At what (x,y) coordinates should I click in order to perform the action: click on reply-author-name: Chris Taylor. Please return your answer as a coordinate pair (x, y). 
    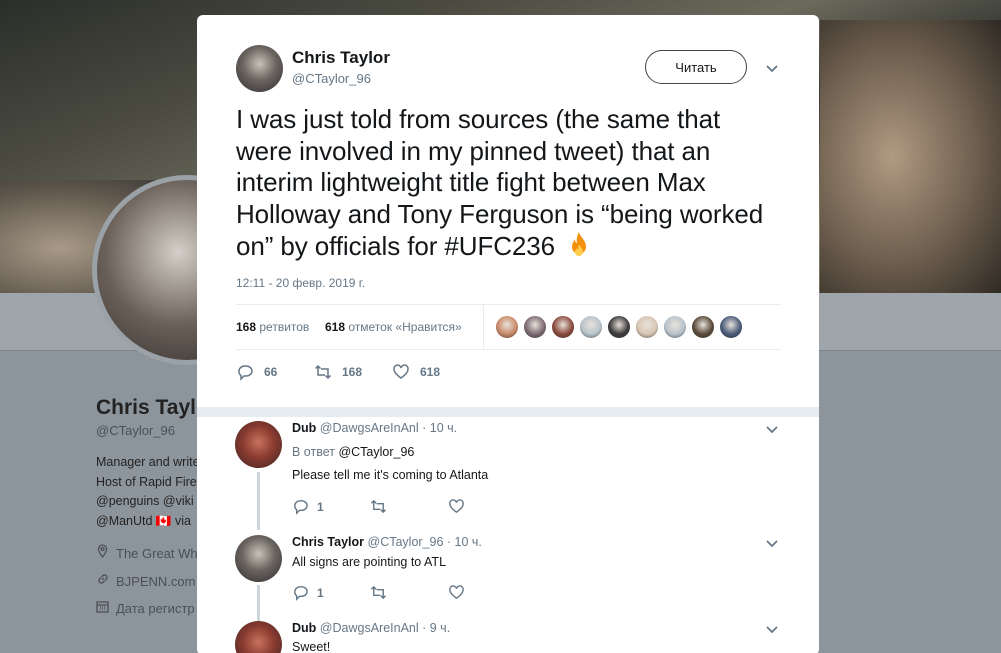
    Looking at the image, I should click on (328, 542).